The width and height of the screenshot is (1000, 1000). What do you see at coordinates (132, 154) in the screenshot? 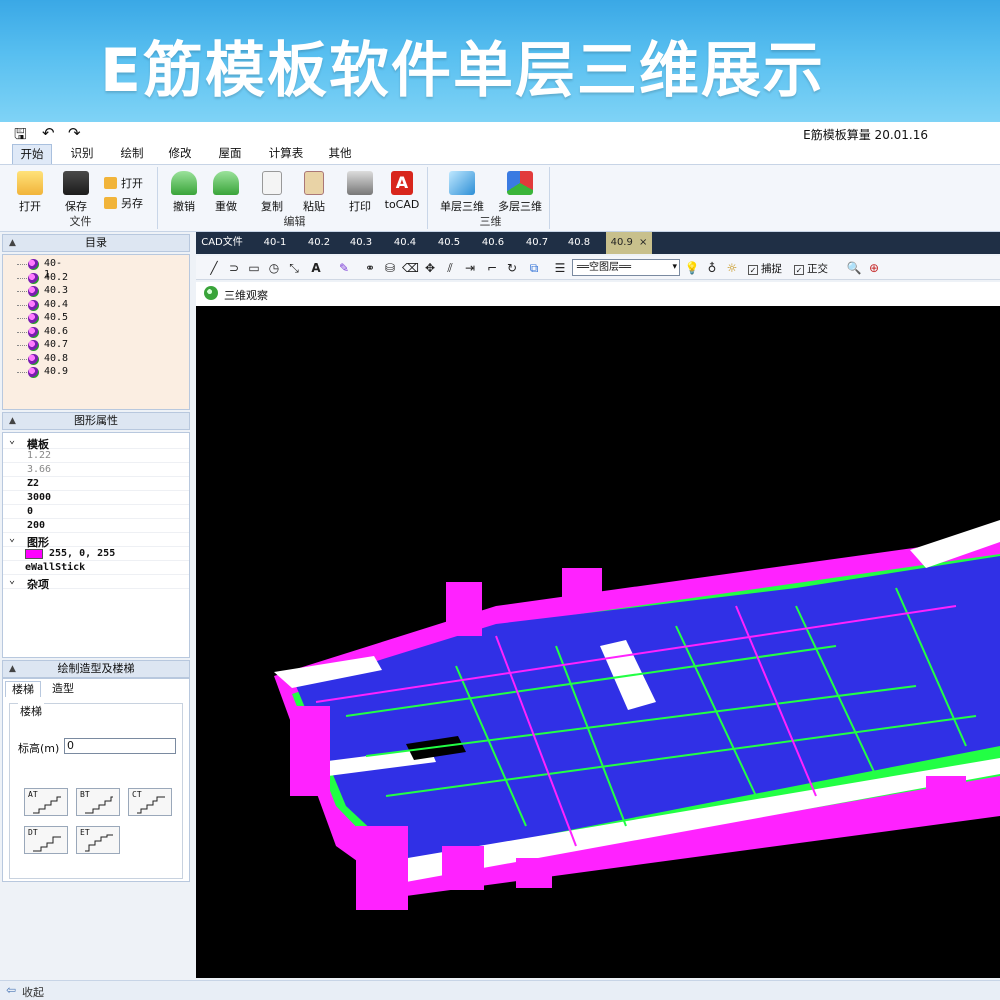
I see `tab-draw: 绘制` at bounding box center [132, 154].